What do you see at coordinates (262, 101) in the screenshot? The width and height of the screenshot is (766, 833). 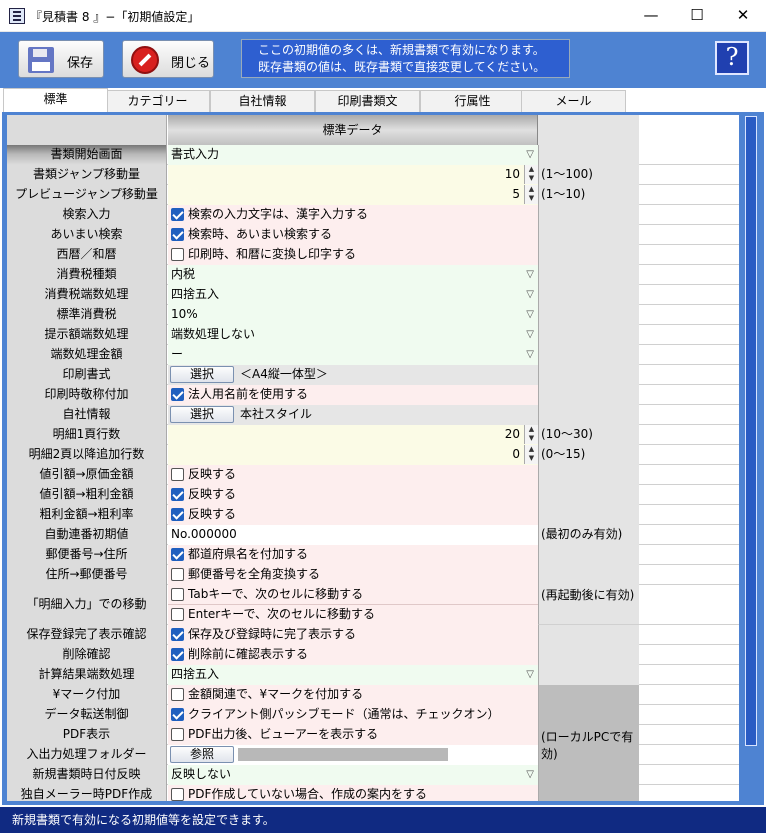 I see `tab-company-info: 自社情報` at bounding box center [262, 101].